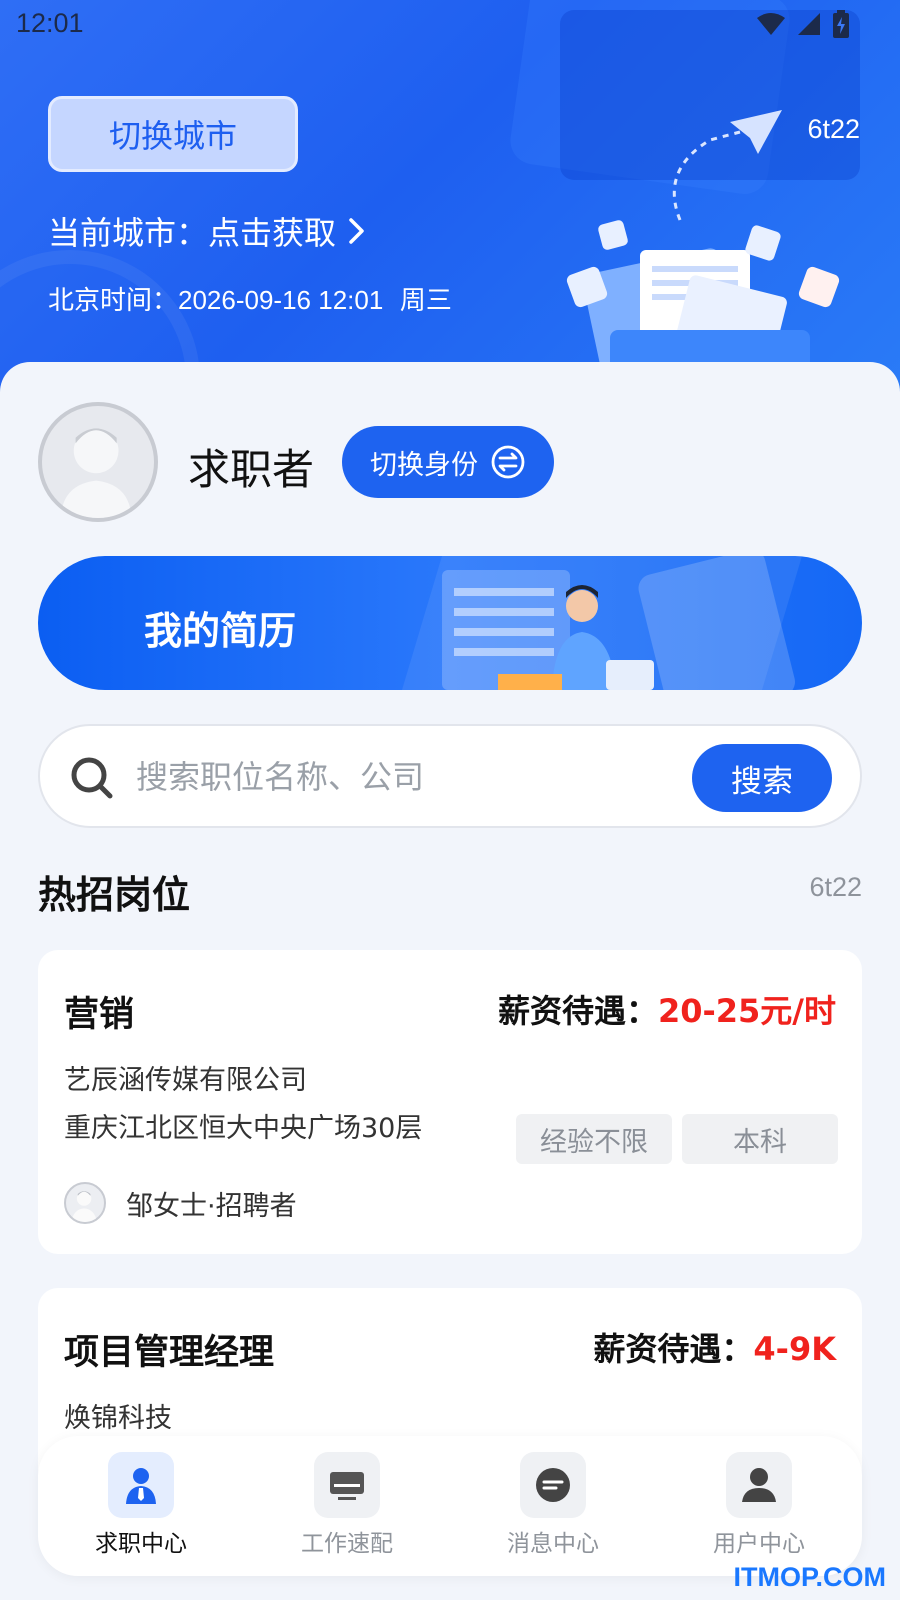  Describe the element at coordinates (141, 1506) in the screenshot. I see `tab-job-center: 求职中心` at that location.